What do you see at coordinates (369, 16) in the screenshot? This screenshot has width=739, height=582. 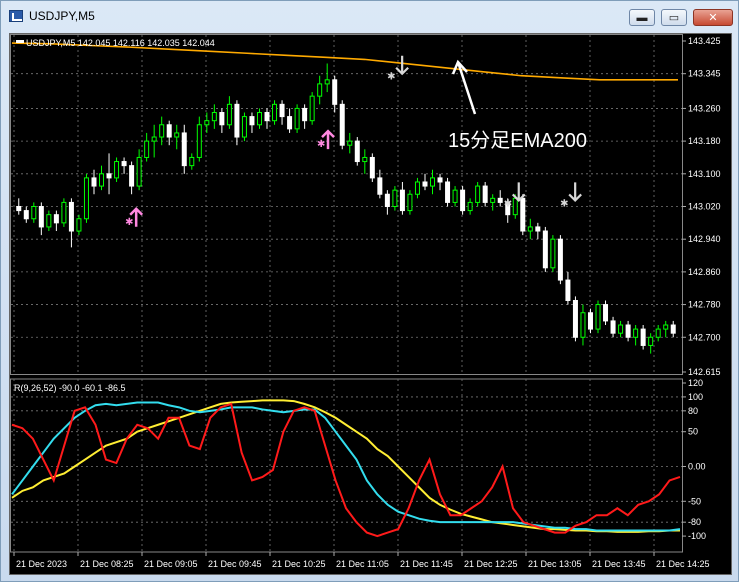 I see `title-bar: USDJPY,M5 ▬ ▭ ✕` at bounding box center [369, 16].